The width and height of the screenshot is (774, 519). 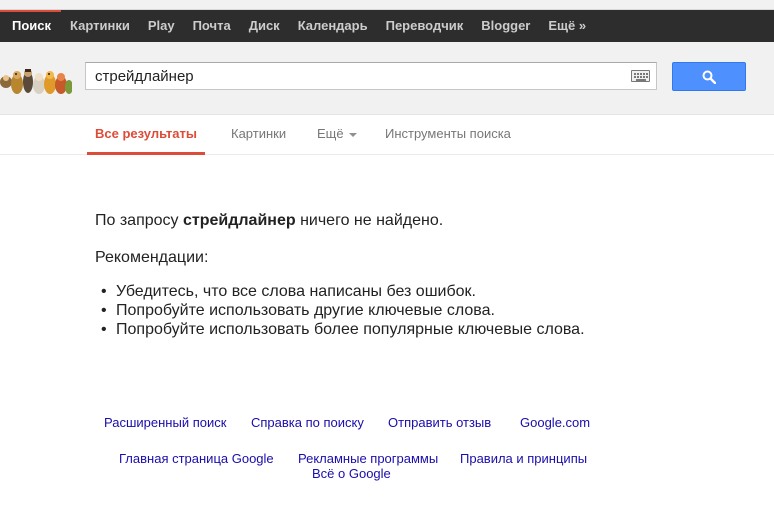 I want to click on tab-images: Картинки, so click(x=258, y=135).